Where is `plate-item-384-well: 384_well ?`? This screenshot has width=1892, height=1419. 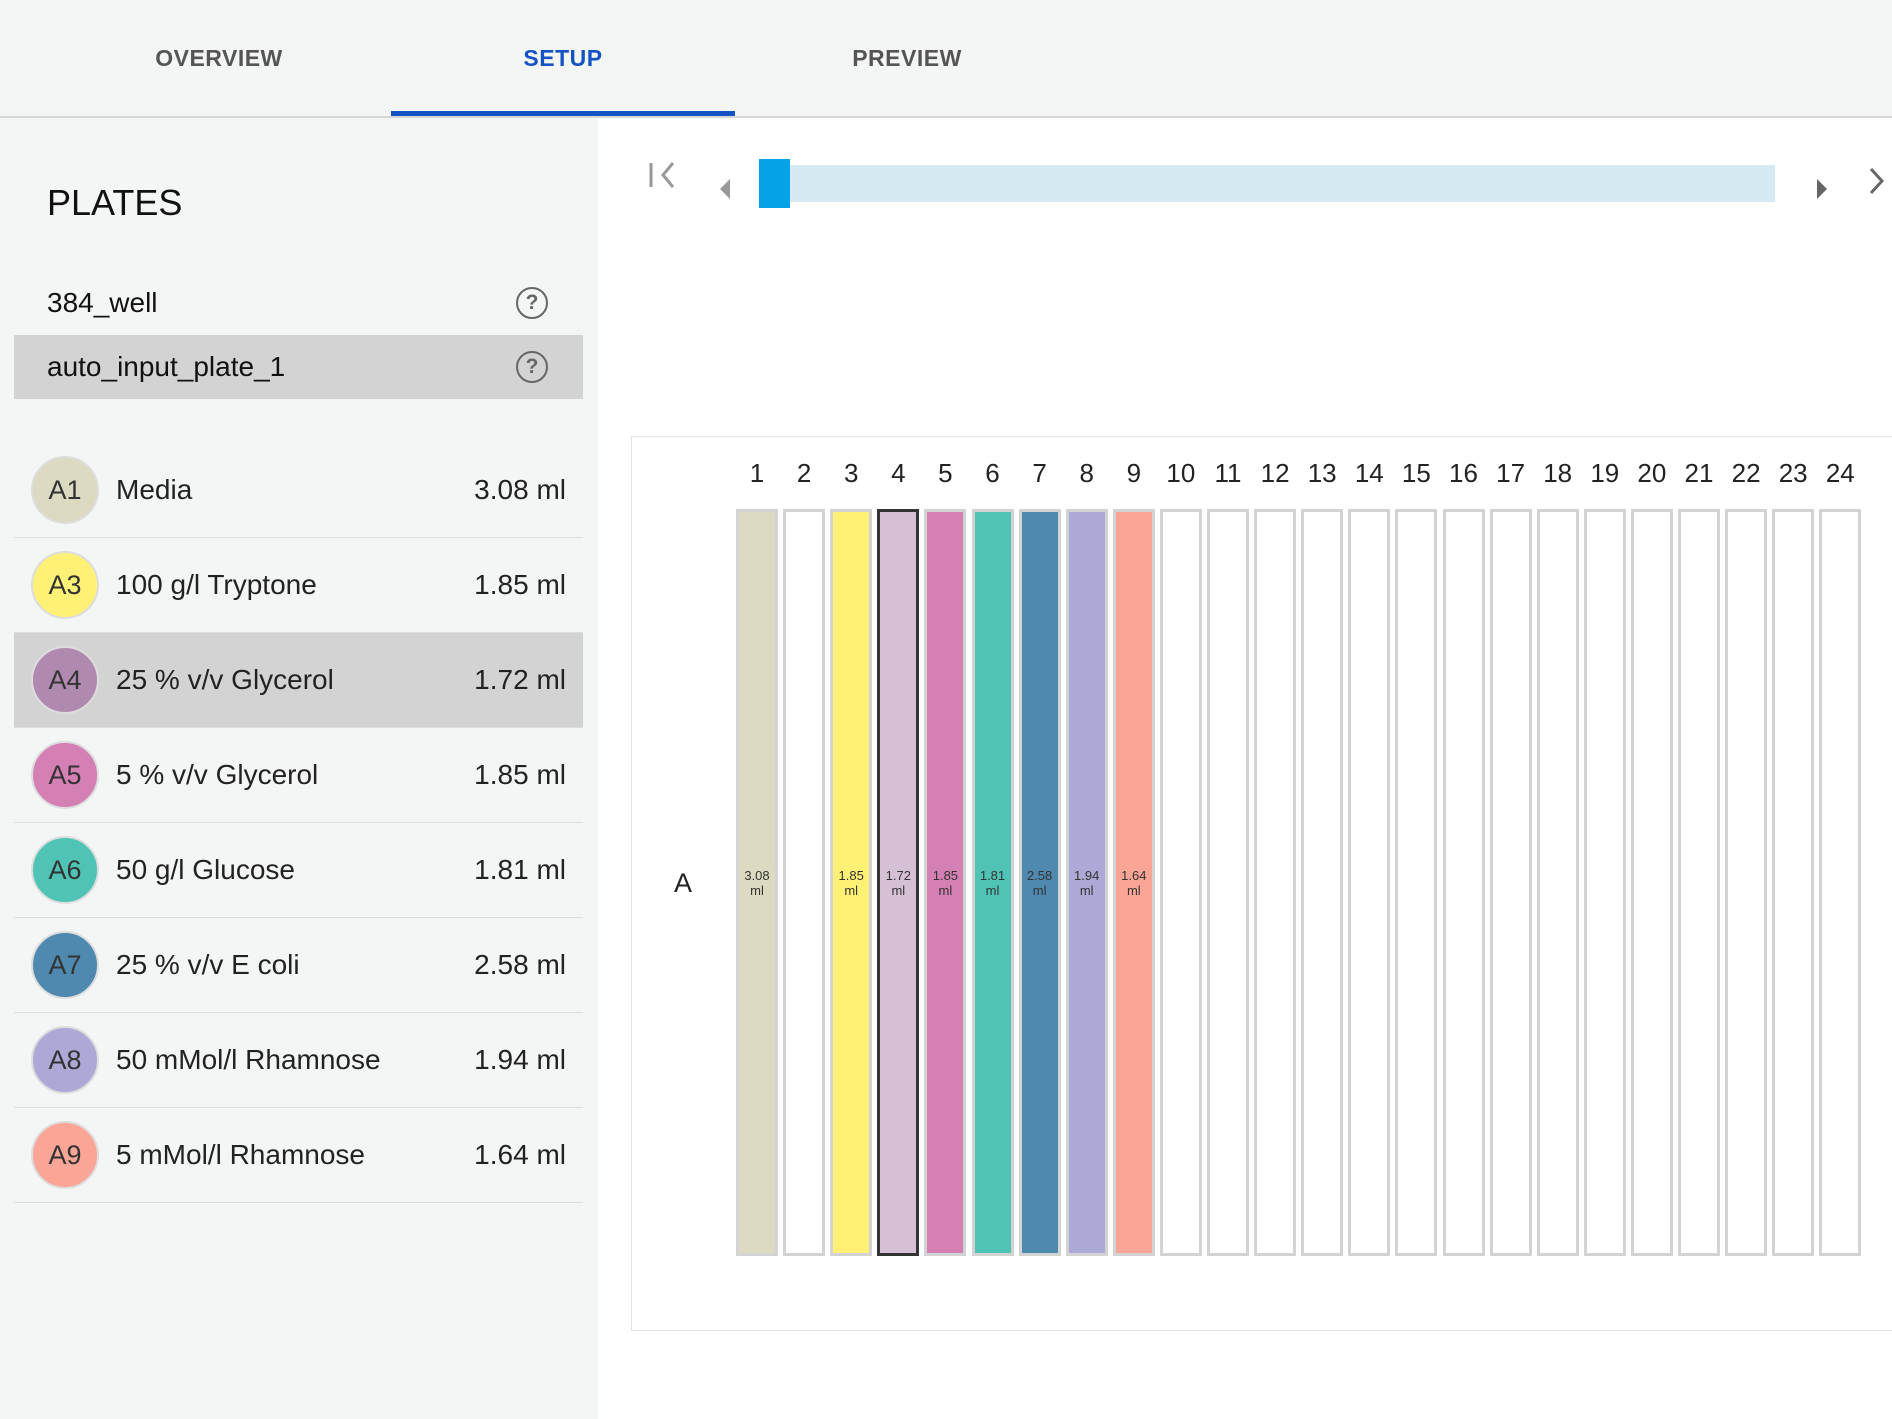 plate-item-384-well: 384_well ? is located at coordinates (298, 303).